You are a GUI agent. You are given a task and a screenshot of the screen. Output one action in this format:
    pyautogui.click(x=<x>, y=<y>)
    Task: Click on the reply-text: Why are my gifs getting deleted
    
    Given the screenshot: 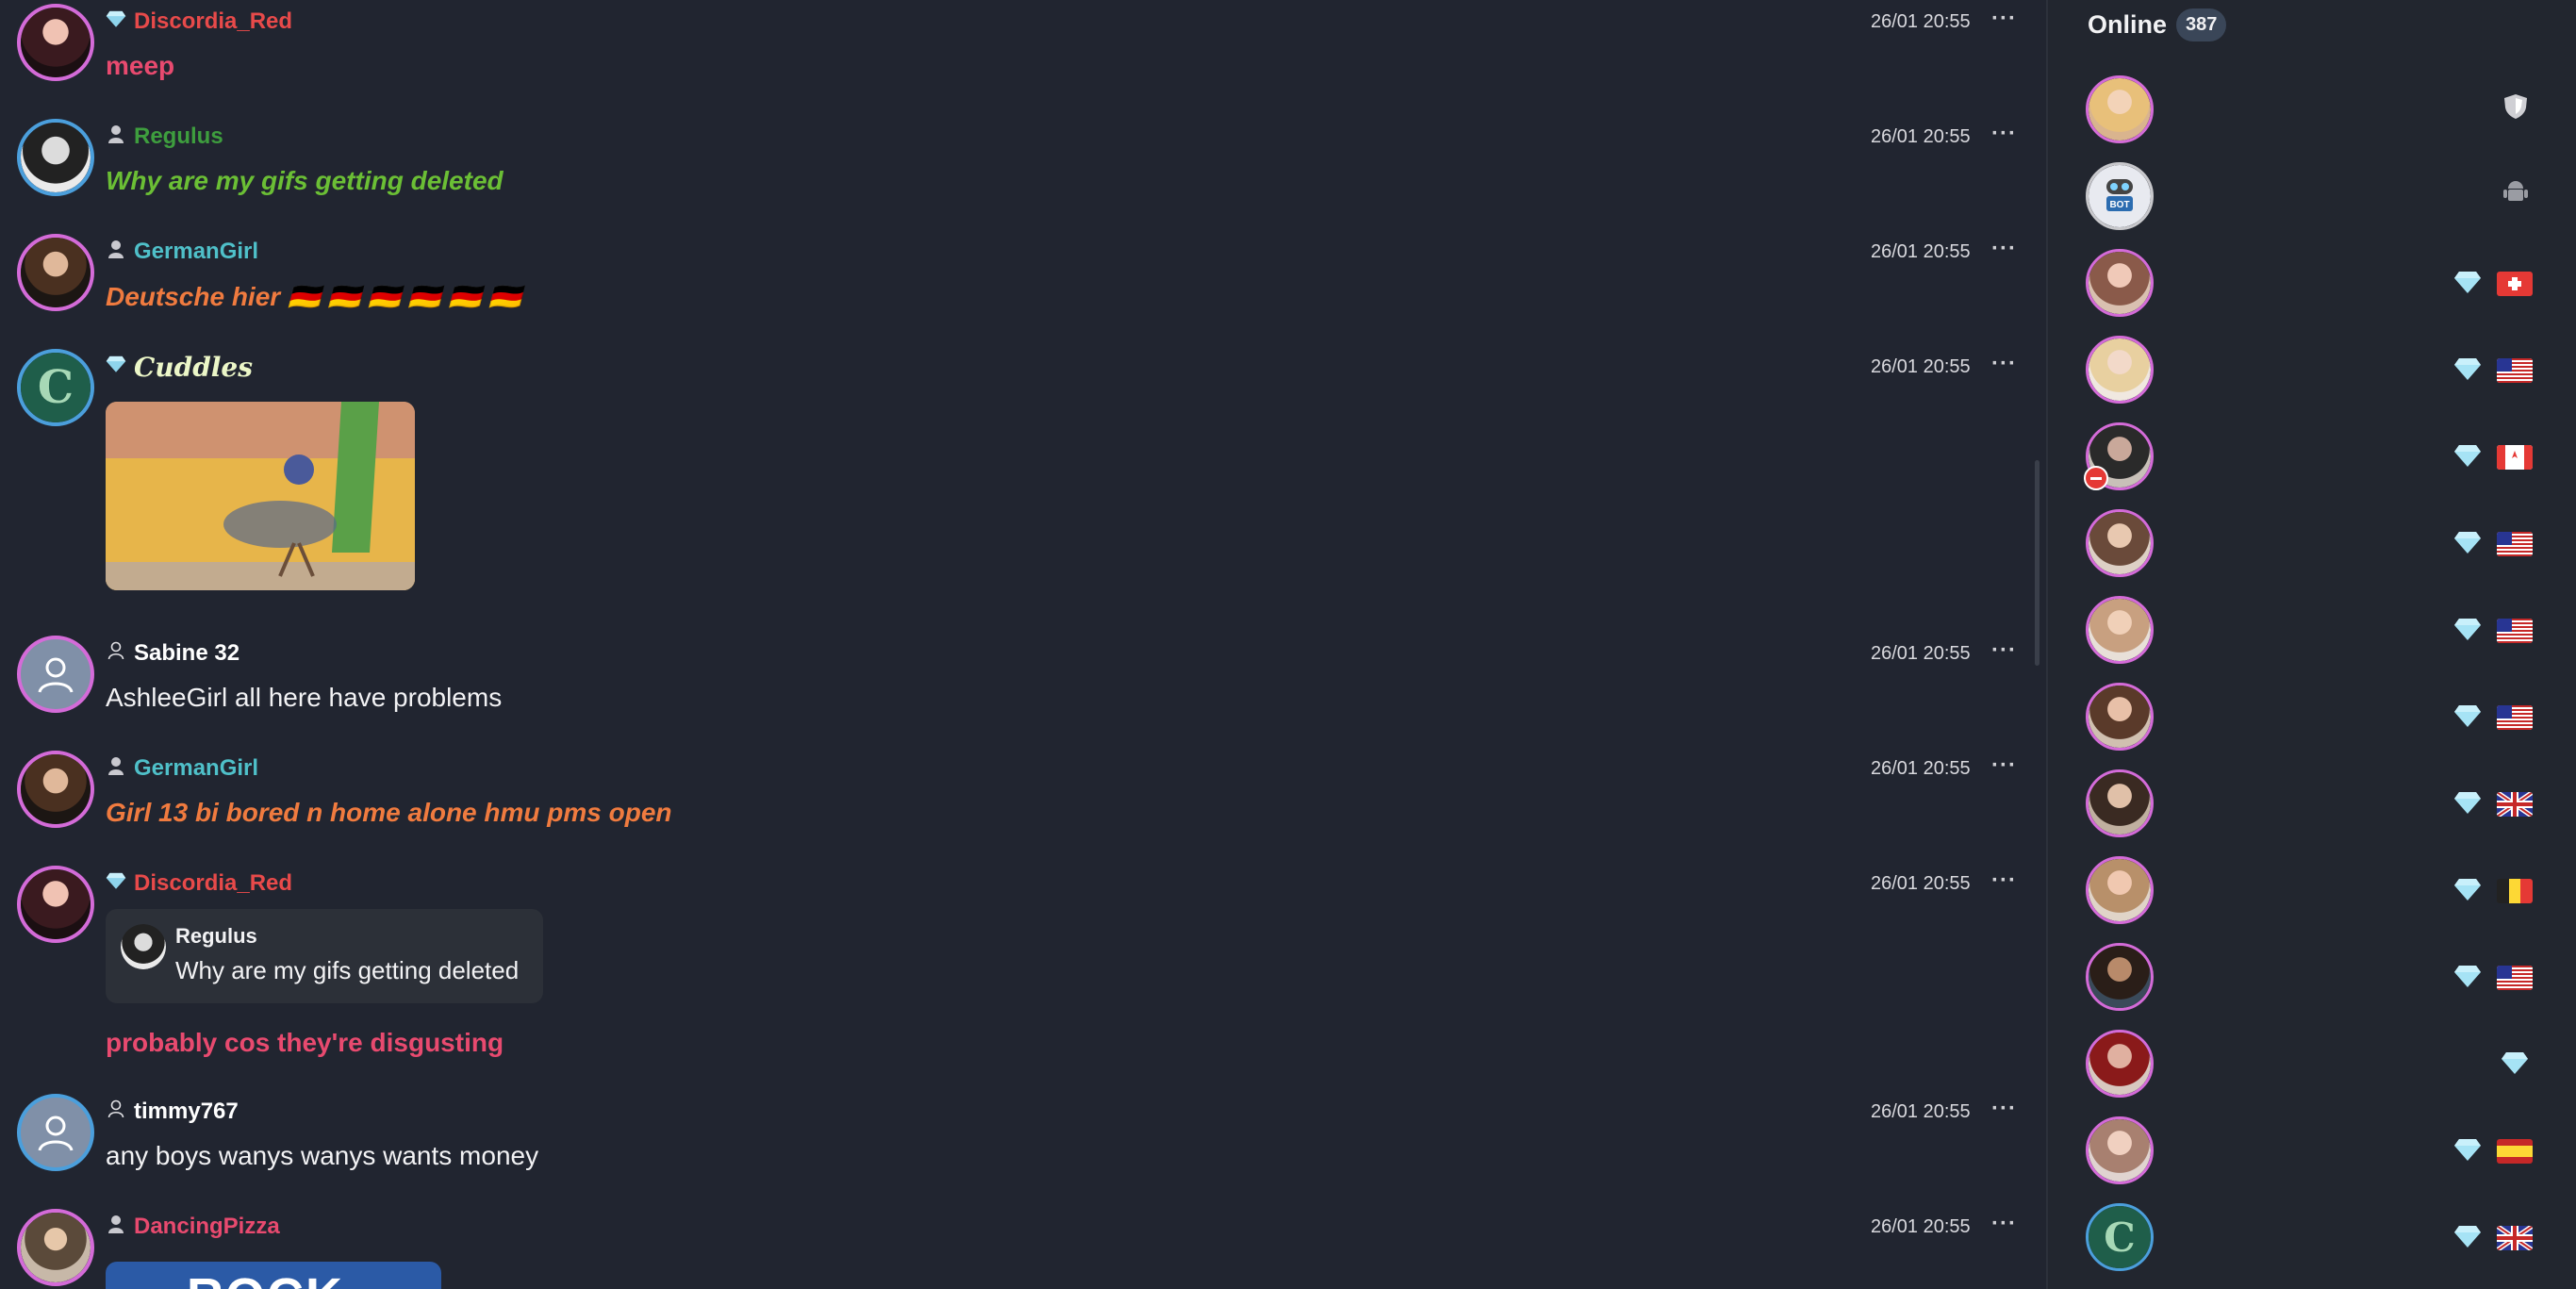 What is the action you would take?
    pyautogui.click(x=347, y=970)
    